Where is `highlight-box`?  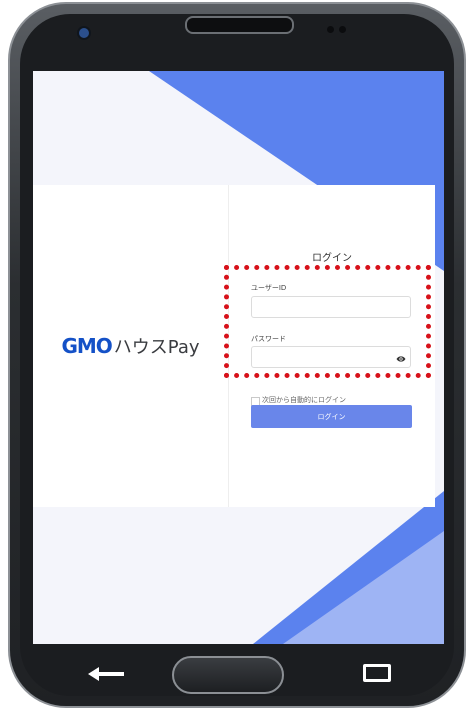
highlight-box is located at coordinates (327, 321).